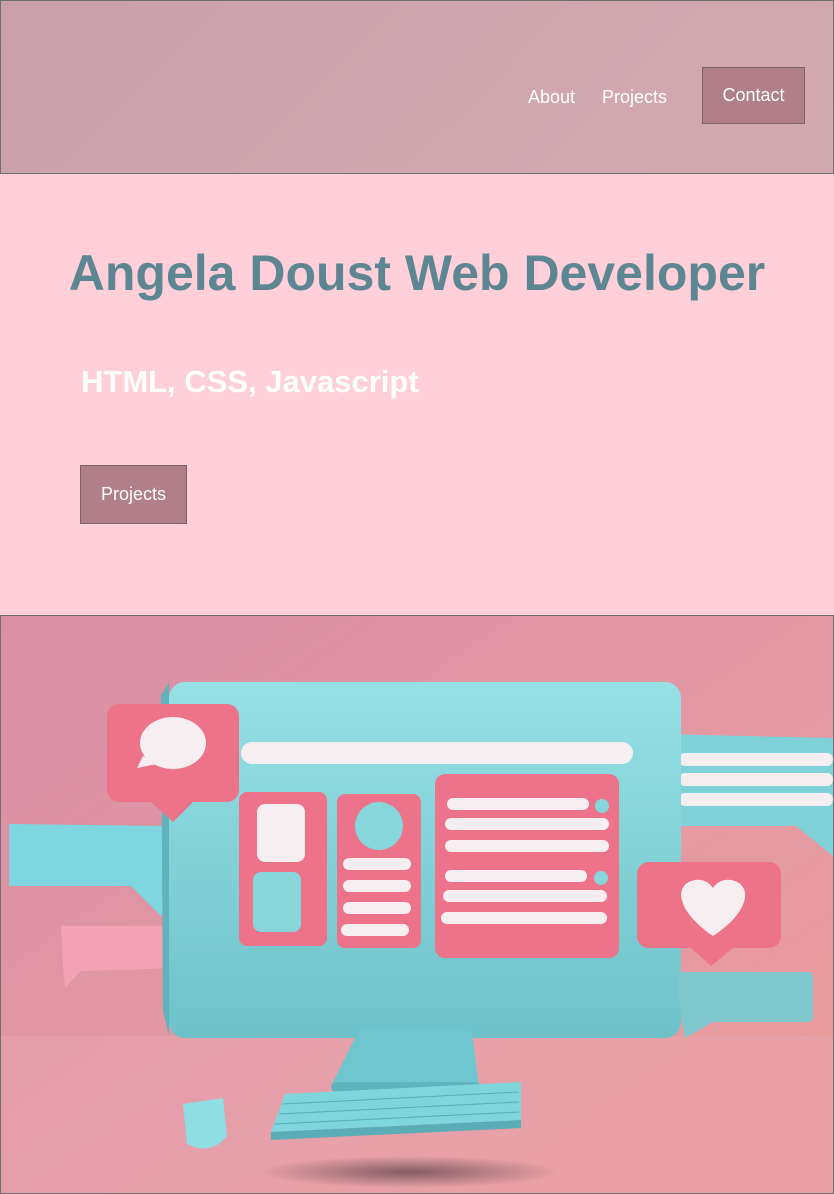 The image size is (834, 1194). I want to click on site-header: About Projects Contact, so click(417, 87).